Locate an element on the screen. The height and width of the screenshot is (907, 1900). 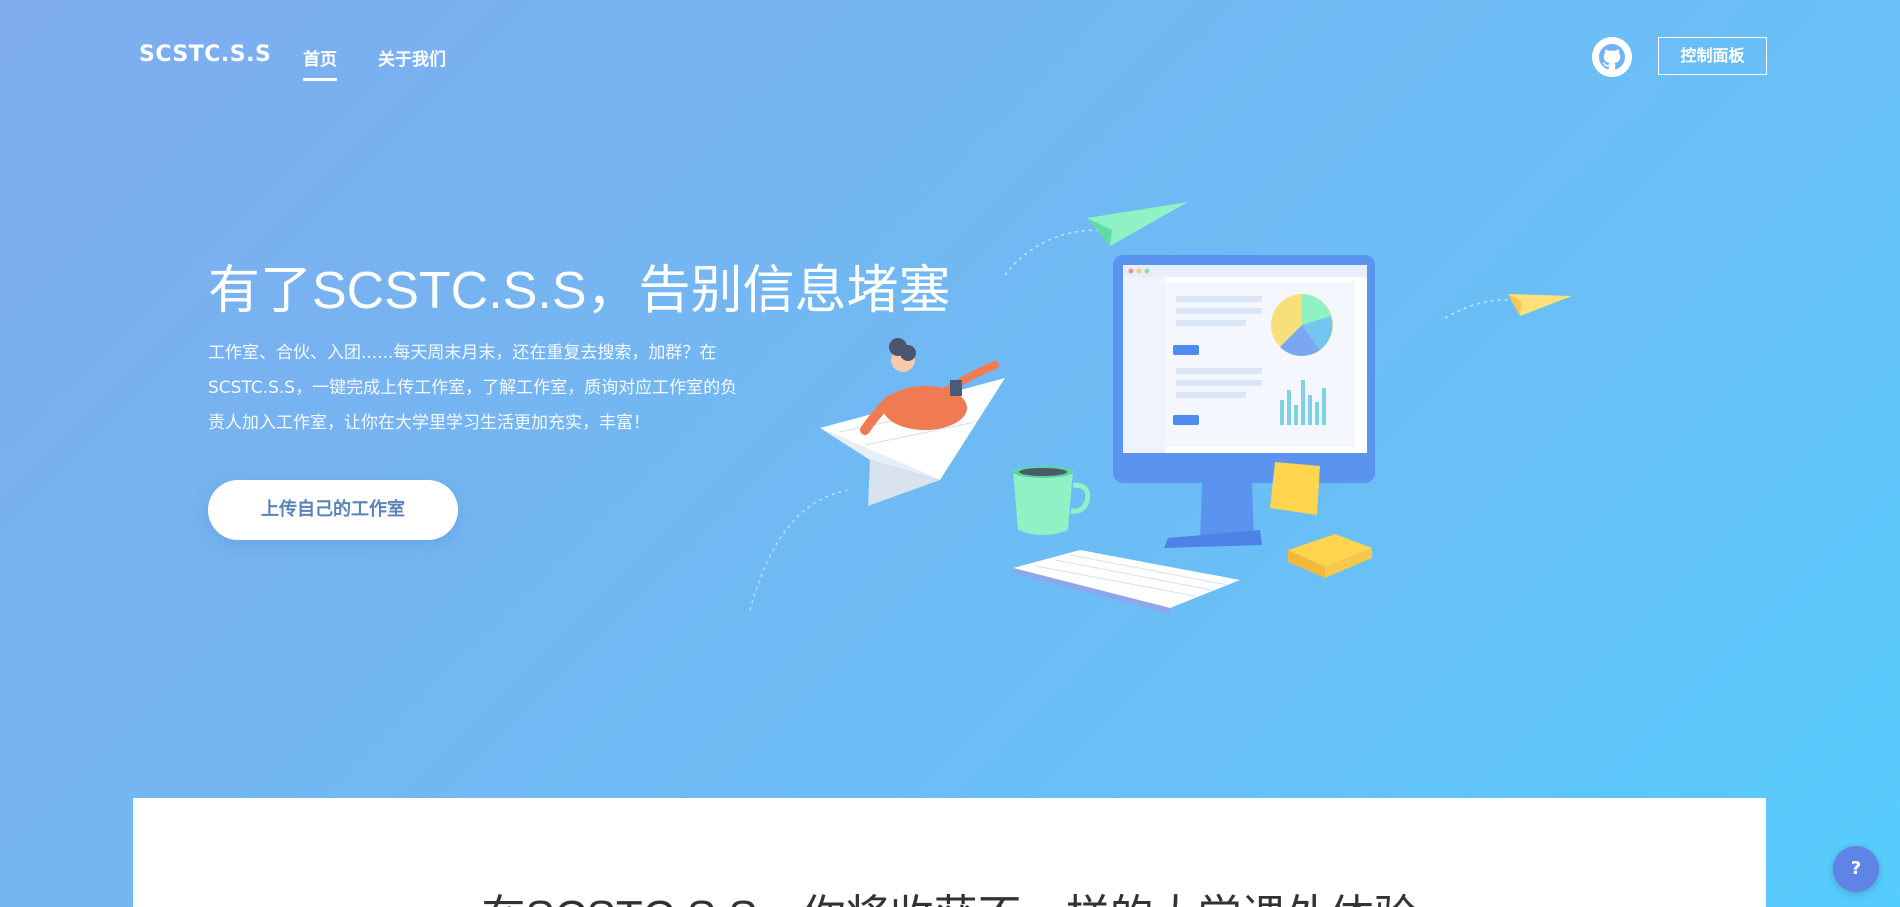
monitor-icon is located at coordinates (1244, 401).